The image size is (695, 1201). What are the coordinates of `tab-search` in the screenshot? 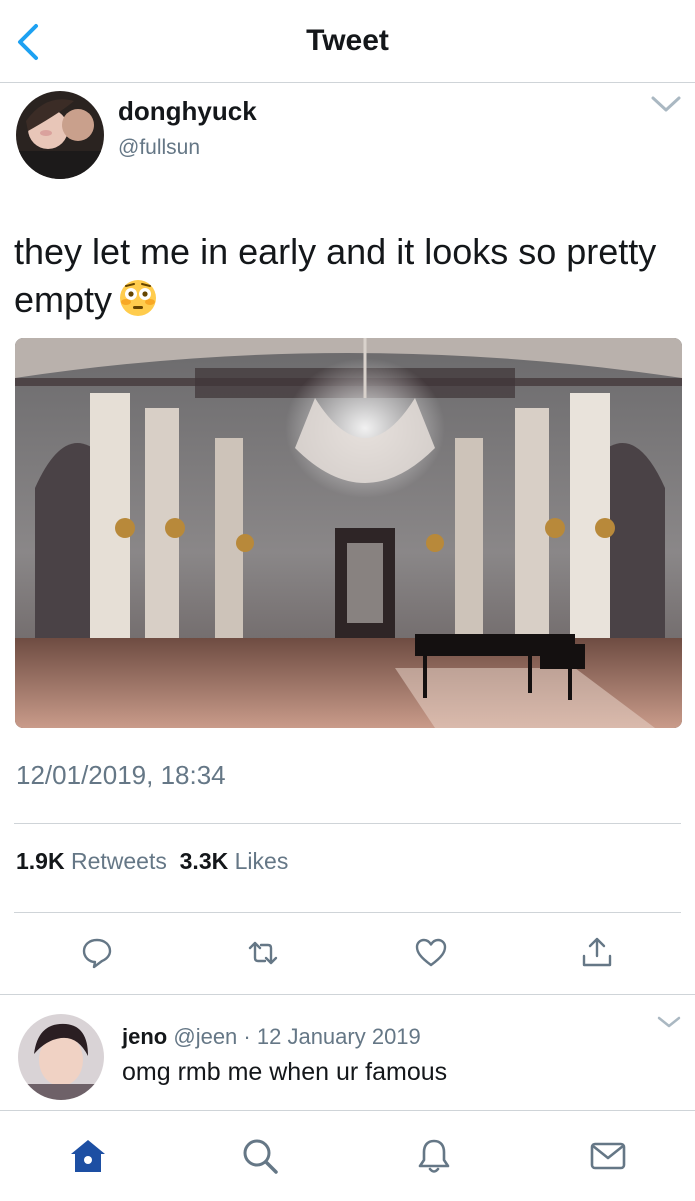 It's located at (260, 1156).